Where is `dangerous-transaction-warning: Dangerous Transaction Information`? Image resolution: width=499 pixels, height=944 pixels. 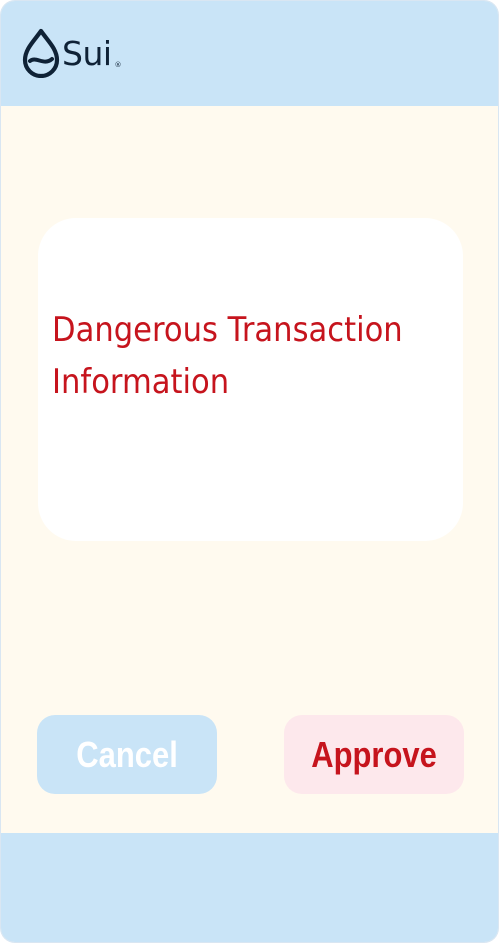 dangerous-transaction-warning: Dangerous Transaction Information is located at coordinates (227, 356).